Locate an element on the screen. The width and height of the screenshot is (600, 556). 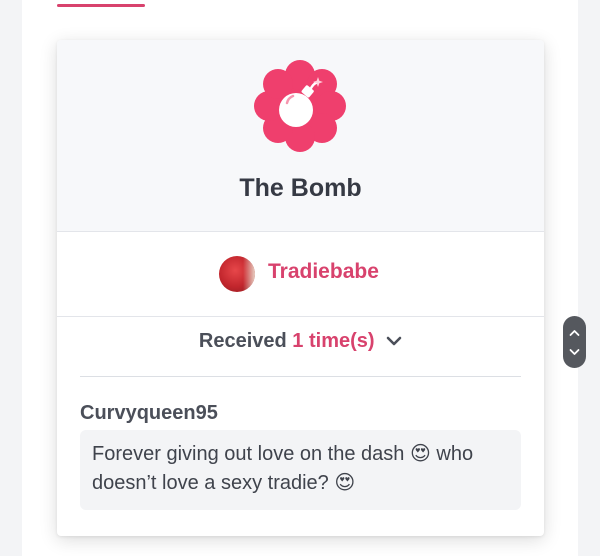
scroll-up-icon is located at coordinates (574, 332).